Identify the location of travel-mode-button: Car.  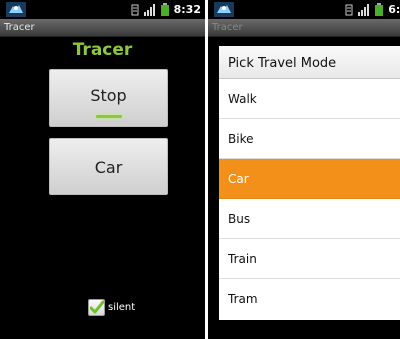
(108, 166).